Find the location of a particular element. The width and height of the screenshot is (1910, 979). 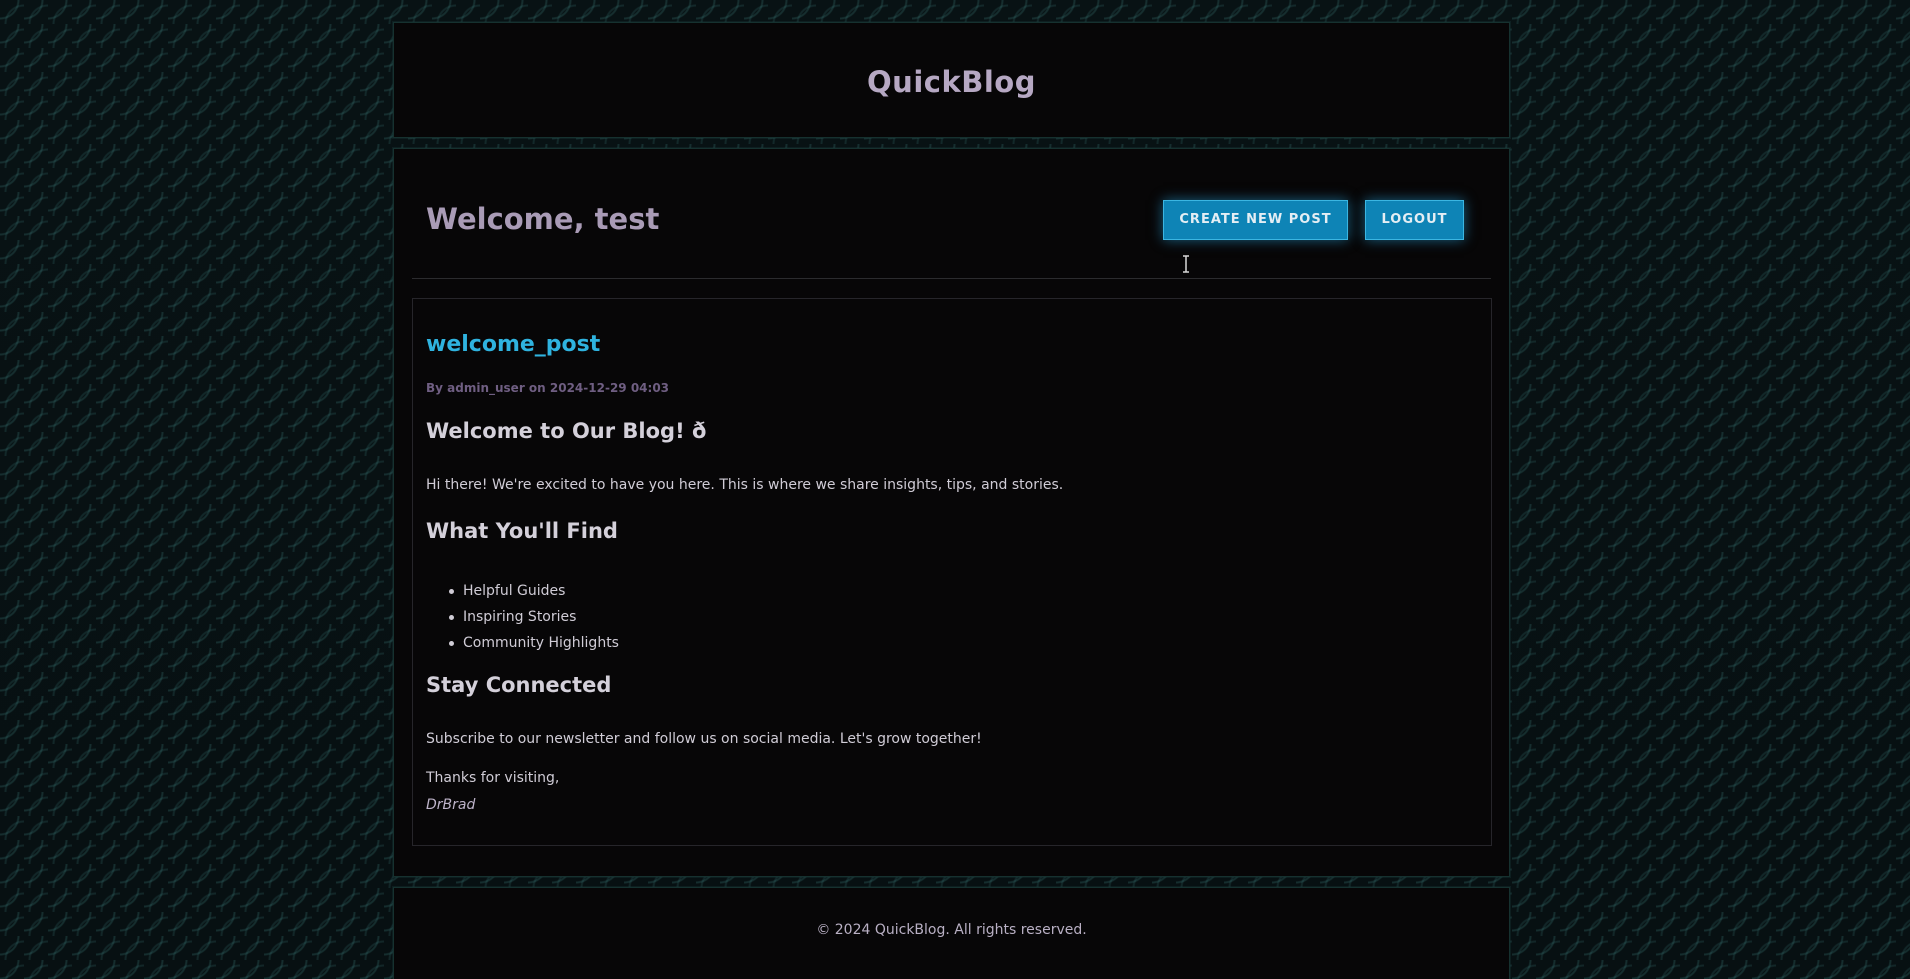

post-signature: DrBrad is located at coordinates (451, 805).